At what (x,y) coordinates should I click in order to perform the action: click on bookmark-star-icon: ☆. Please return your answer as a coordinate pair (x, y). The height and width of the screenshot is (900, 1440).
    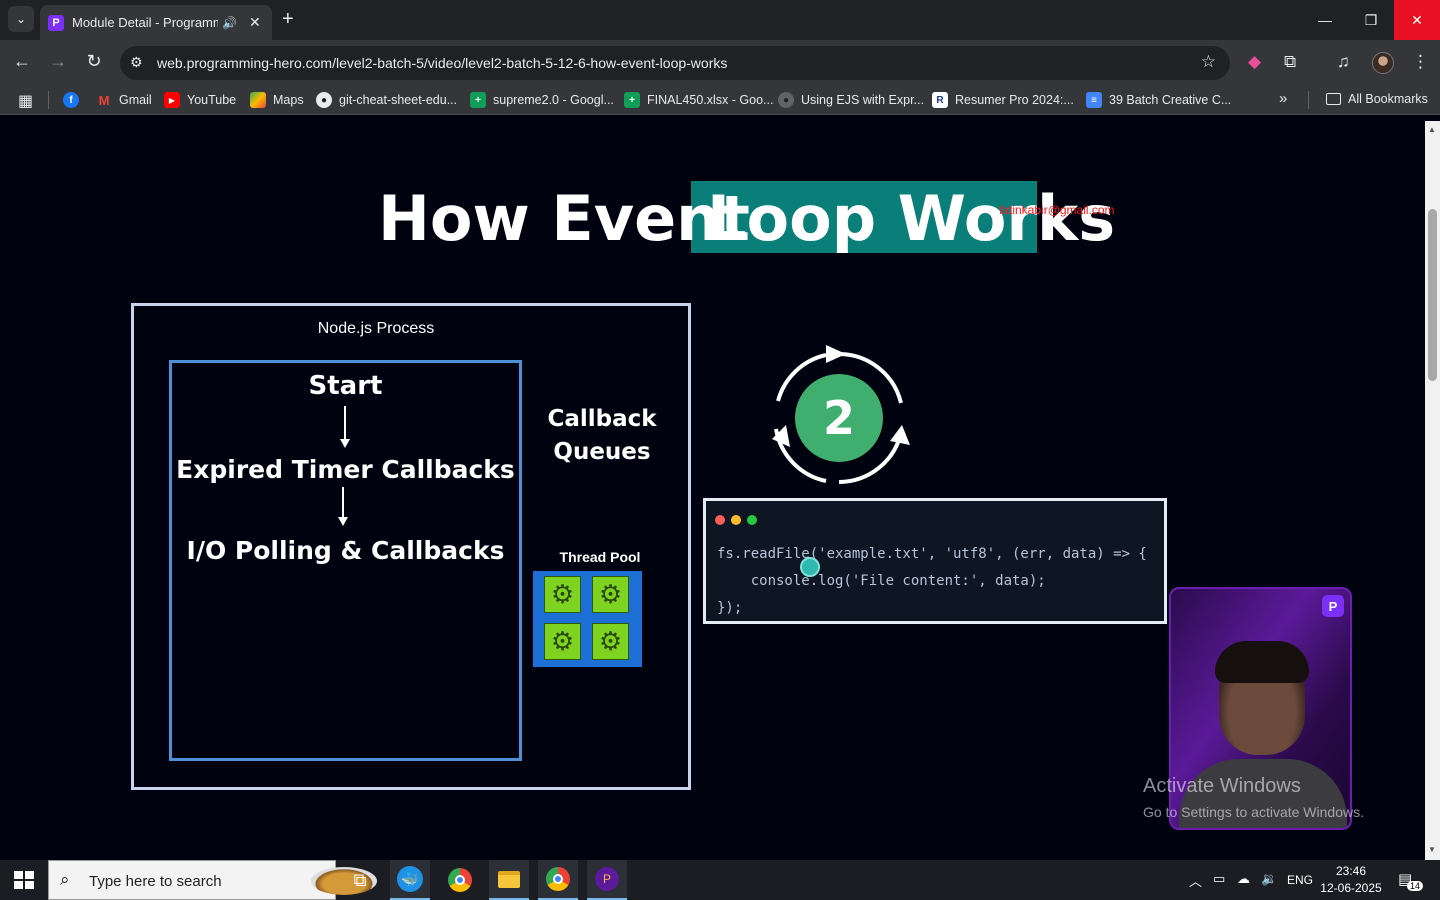
    Looking at the image, I should click on (1208, 62).